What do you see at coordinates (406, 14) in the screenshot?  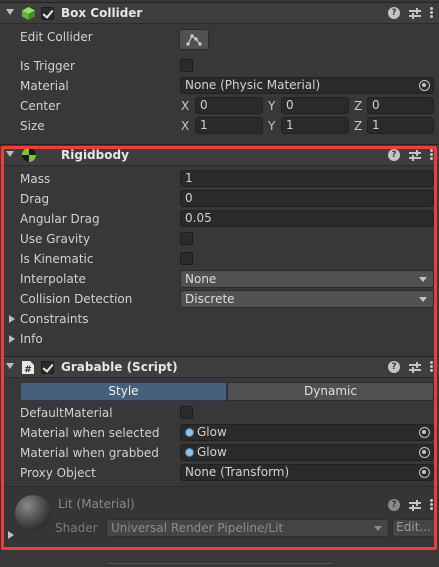 I see `header-icons: ?` at bounding box center [406, 14].